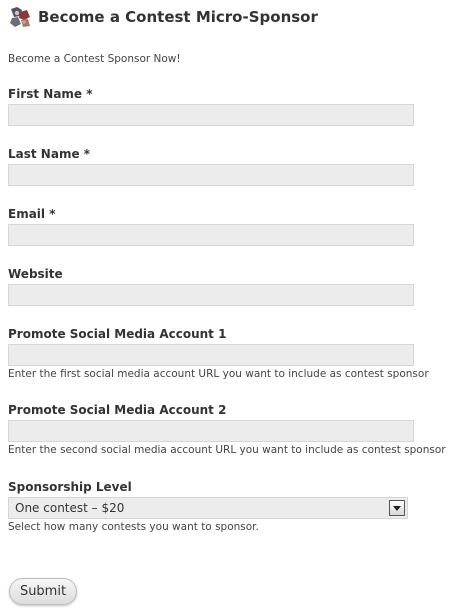  Describe the element at coordinates (211, 431) in the screenshot. I see `social-account-2-field` at that location.